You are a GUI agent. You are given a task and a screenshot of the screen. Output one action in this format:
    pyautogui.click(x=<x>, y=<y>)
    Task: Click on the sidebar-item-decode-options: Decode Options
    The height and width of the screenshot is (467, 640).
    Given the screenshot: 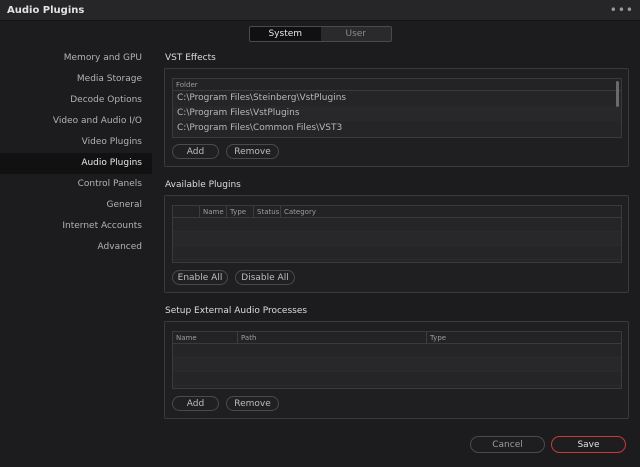 What is the action you would take?
    pyautogui.click(x=76, y=100)
    